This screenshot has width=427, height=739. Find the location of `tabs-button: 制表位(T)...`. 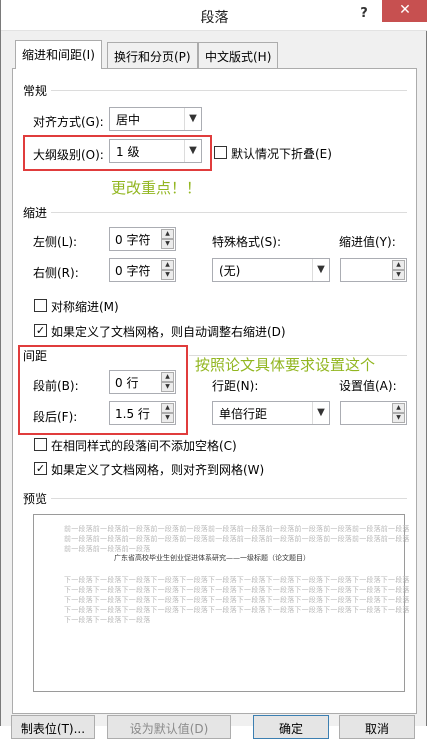

tabs-button: 制表位(T)... is located at coordinates (53, 727).